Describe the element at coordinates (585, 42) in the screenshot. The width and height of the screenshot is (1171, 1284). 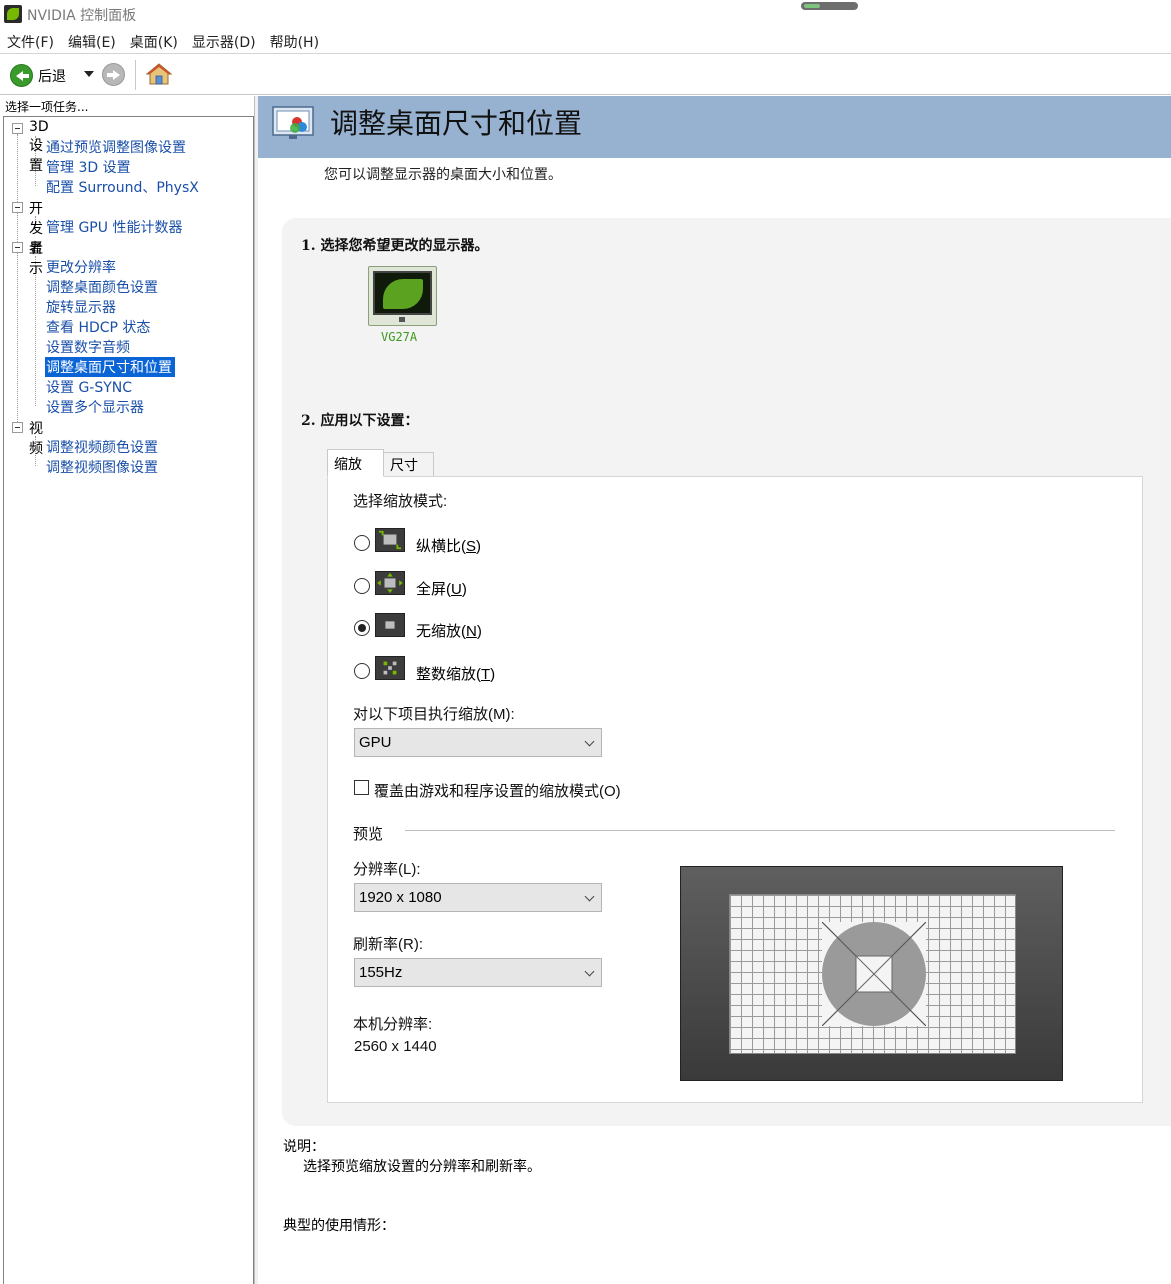
I see `menu-bar: 文件(F) 编辑(E) 桌面(K) 显示器(D) 帮助(H)` at that location.